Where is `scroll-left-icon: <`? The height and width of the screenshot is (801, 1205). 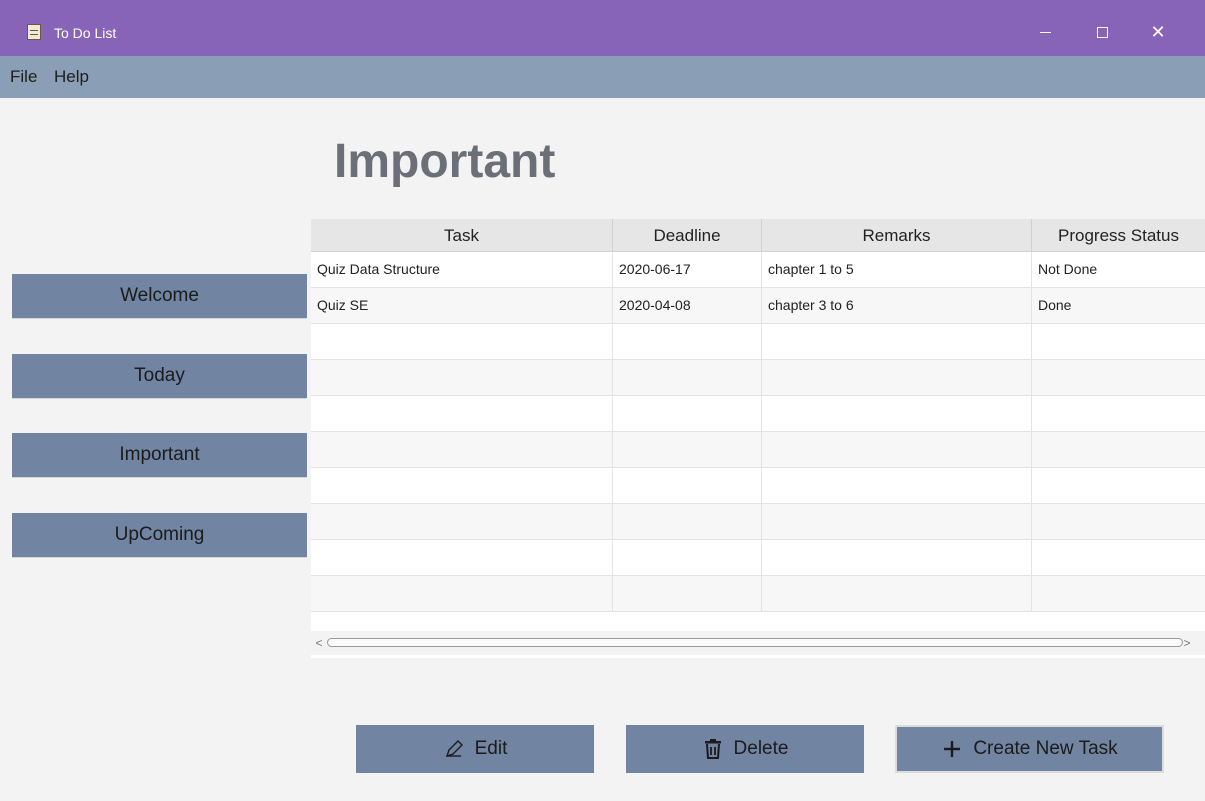 scroll-left-icon: < is located at coordinates (319, 643).